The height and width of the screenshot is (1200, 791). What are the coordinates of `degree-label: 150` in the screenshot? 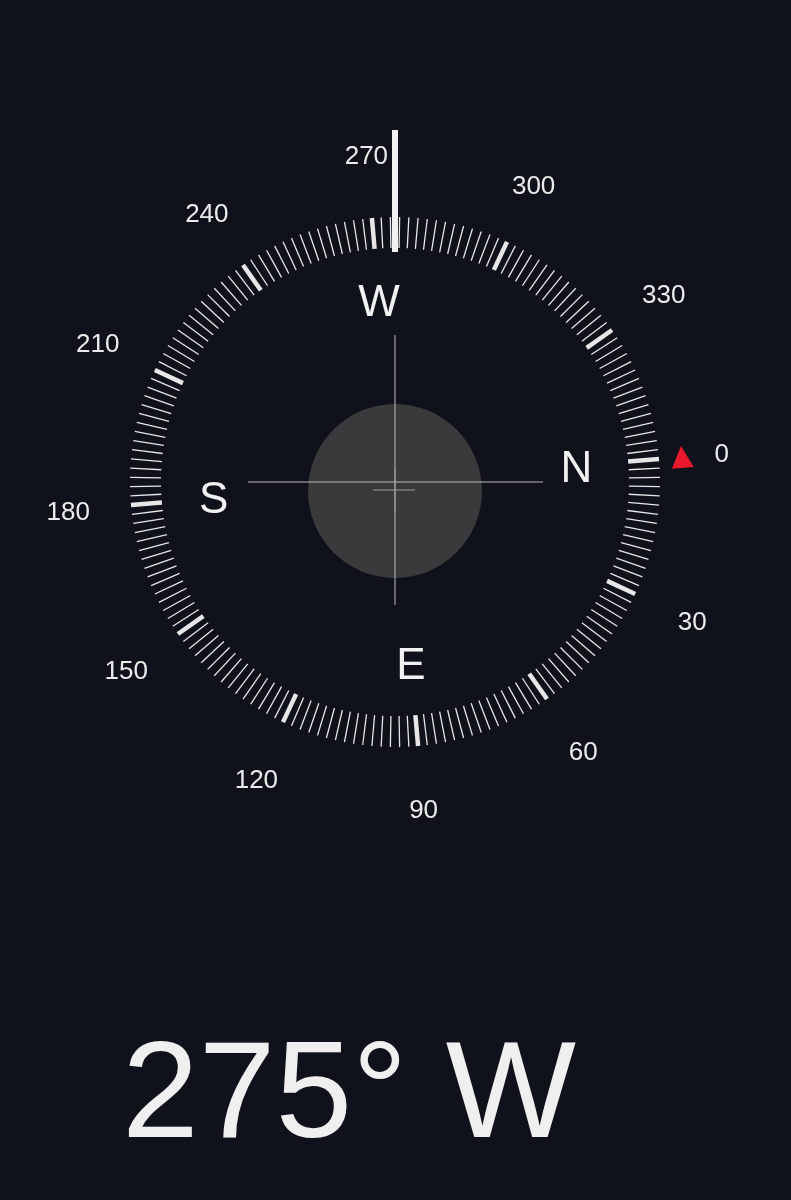 It's located at (126, 670).